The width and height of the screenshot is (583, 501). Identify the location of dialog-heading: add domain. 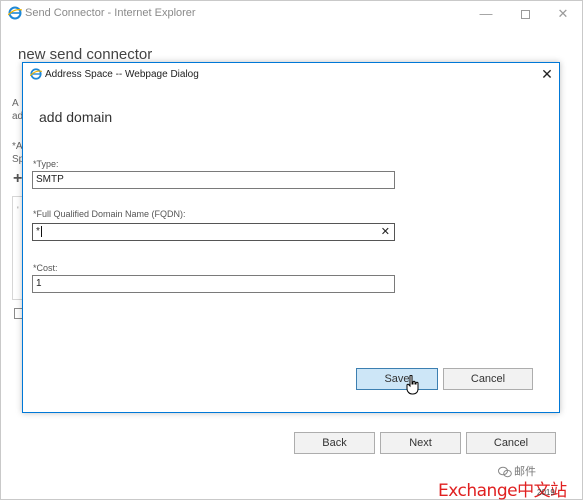
(76, 117).